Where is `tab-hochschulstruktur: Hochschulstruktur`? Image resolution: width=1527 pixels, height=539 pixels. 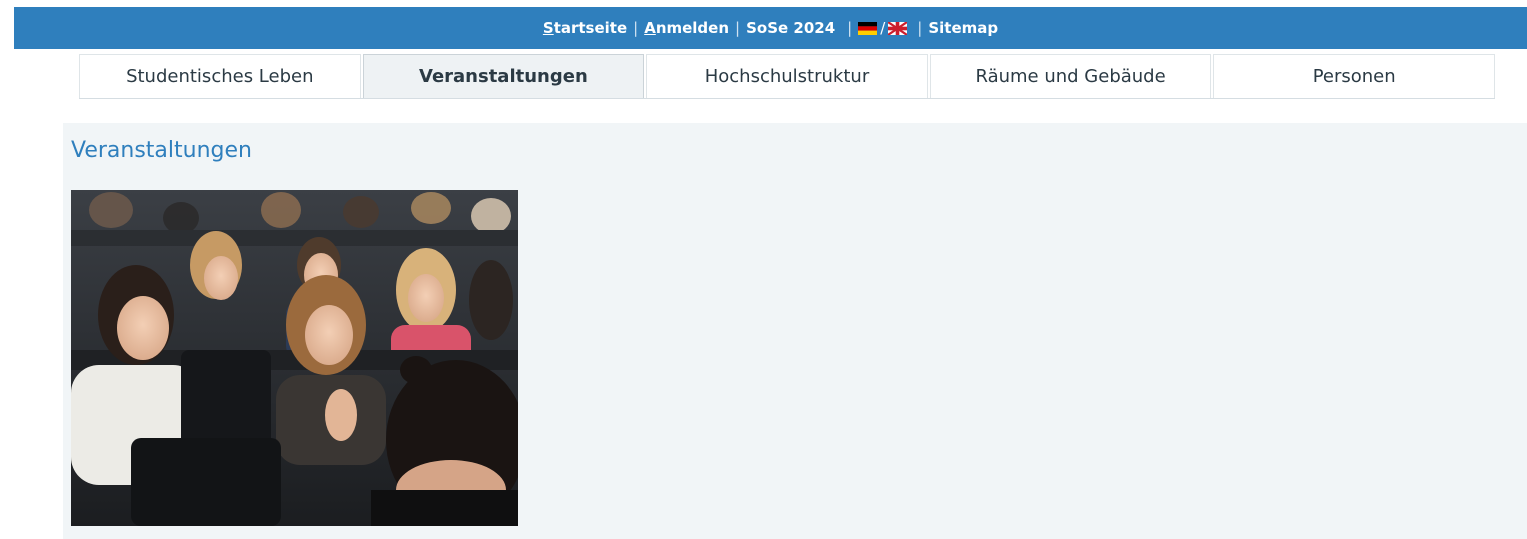 tab-hochschulstruktur: Hochschulstruktur is located at coordinates (787, 76).